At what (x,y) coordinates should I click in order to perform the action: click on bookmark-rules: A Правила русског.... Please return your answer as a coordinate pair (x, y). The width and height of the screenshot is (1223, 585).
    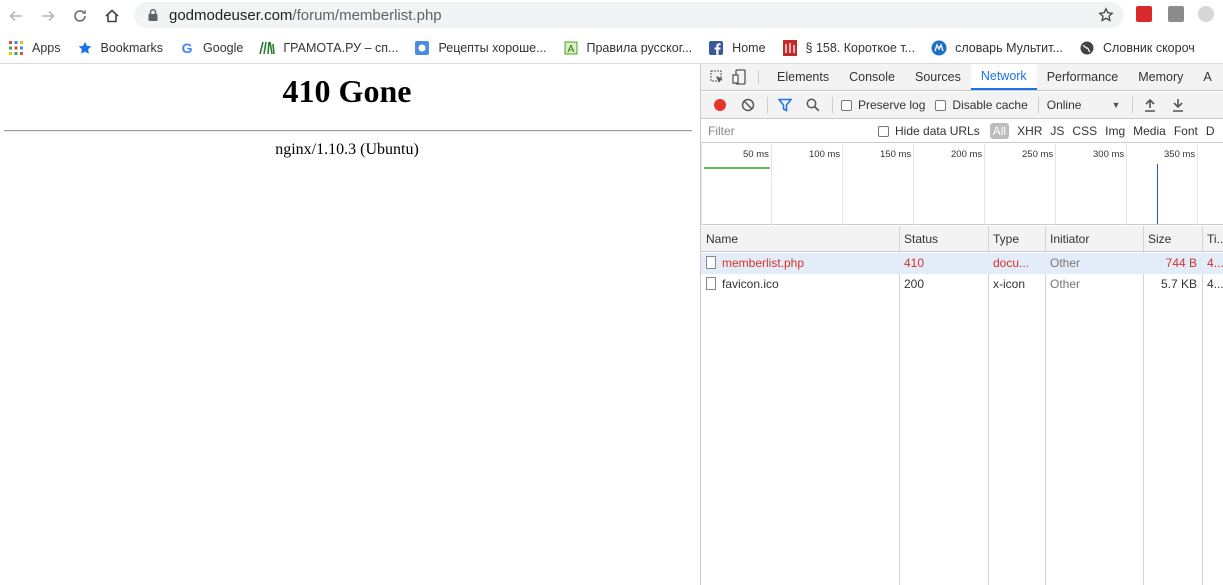
    Looking at the image, I should click on (627, 48).